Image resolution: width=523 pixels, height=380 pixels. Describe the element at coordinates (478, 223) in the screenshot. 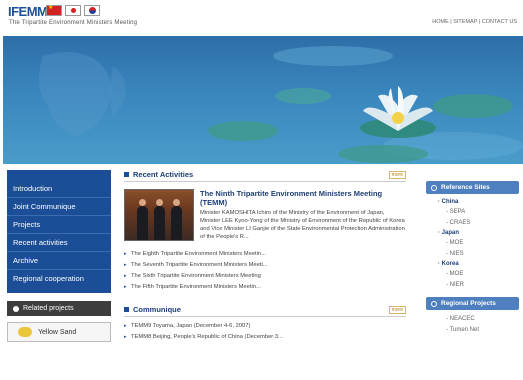

I see `site-link-craes: - CRAES` at that location.